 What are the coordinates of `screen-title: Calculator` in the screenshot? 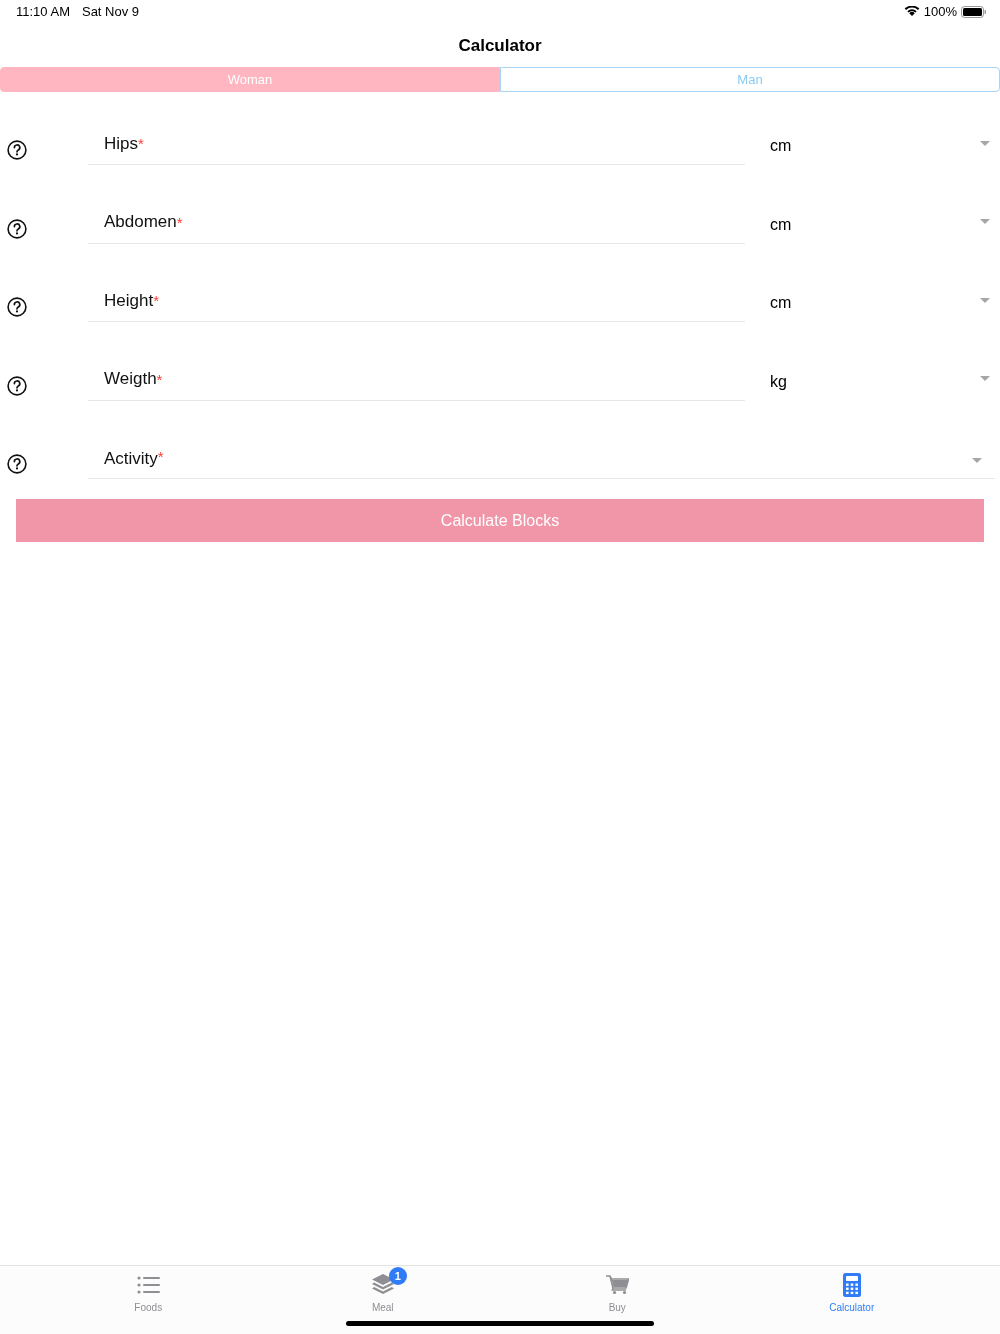 It's located at (500, 45).